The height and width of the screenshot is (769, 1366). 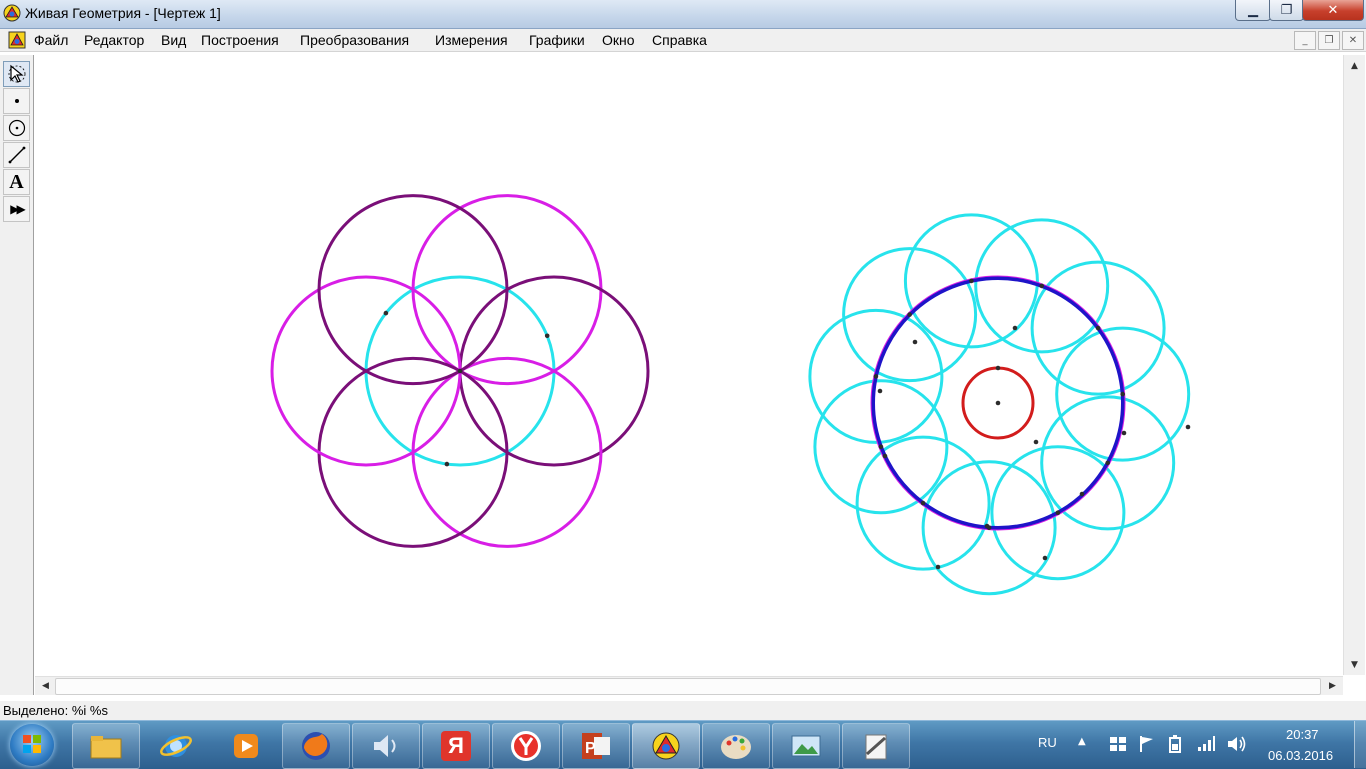 I want to click on flag-icon, so click(x=1147, y=744).